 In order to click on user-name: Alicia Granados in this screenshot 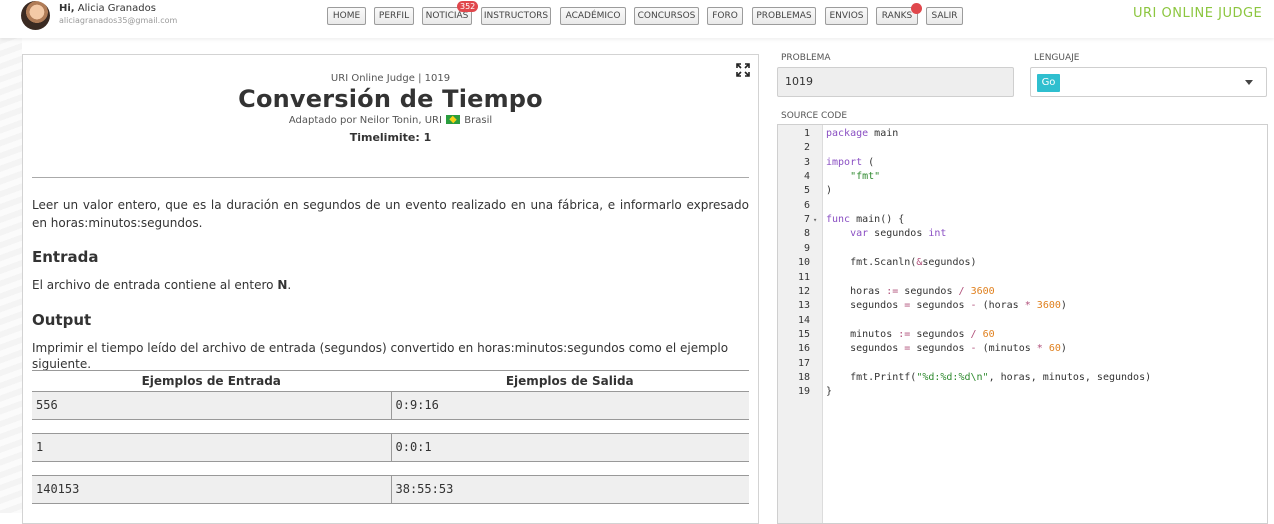, I will do `click(117, 8)`.